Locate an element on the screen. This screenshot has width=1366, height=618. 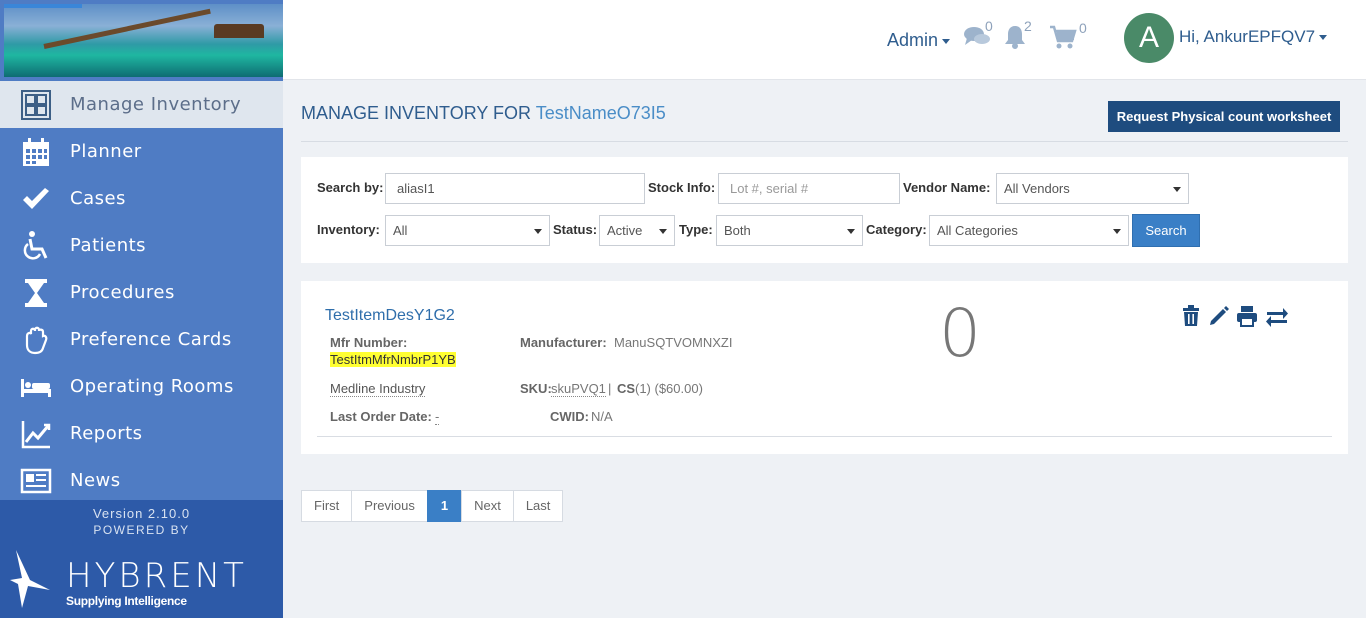
avatar: A is located at coordinates (1149, 38).